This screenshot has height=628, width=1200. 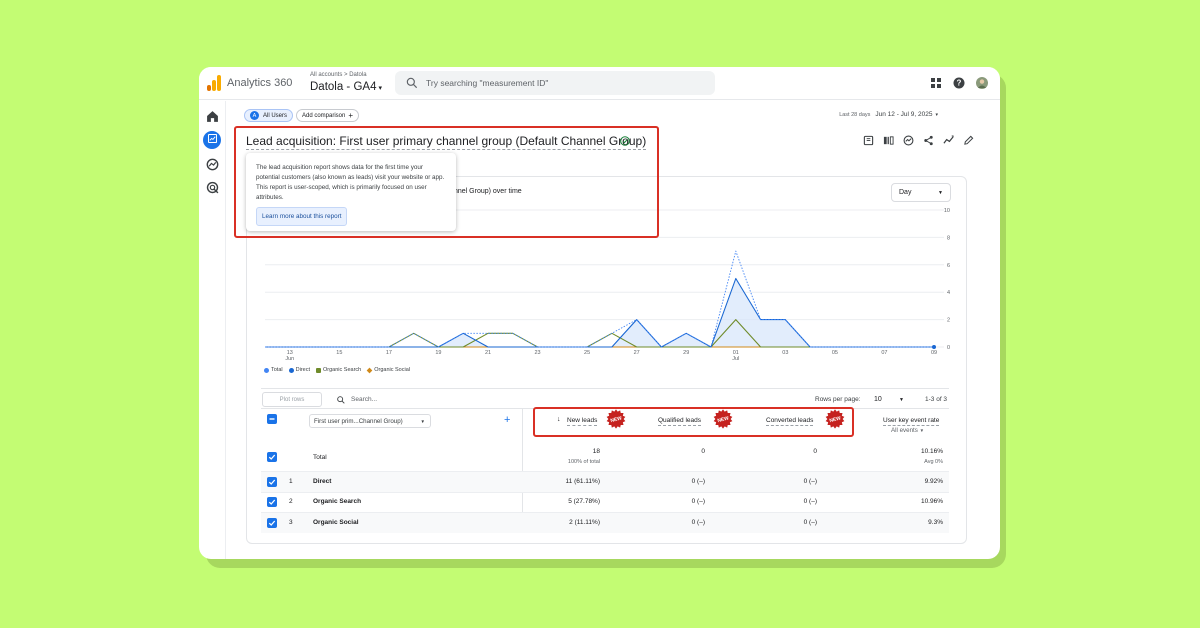 What do you see at coordinates (878, 399) in the screenshot?
I see `rows-per-page-select: 10` at bounding box center [878, 399].